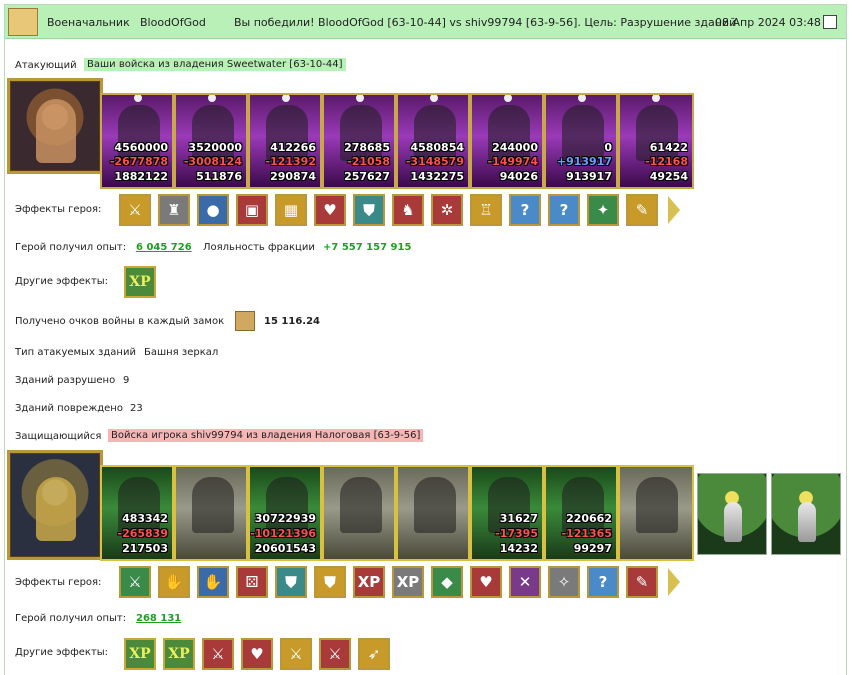  I want to click on defender-unit: 483342 -265839 217503, so click(137, 513).